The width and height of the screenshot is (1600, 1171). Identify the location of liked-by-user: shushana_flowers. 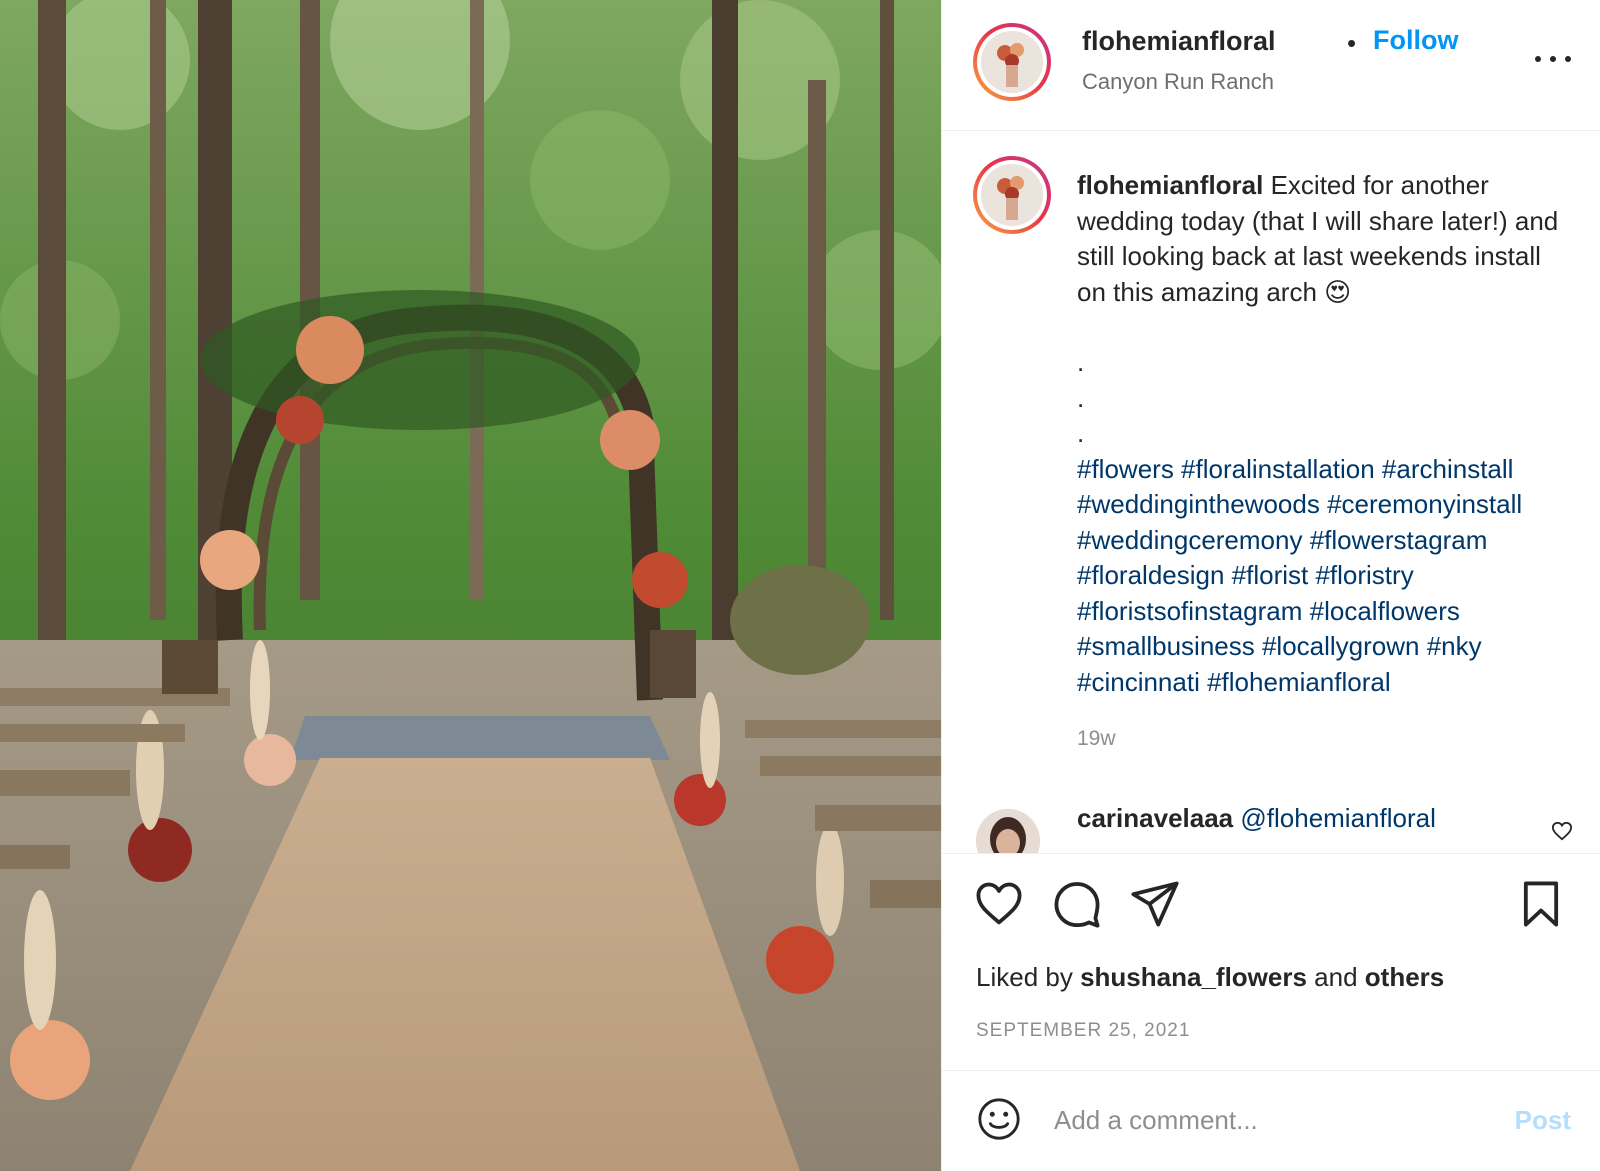
(1193, 977).